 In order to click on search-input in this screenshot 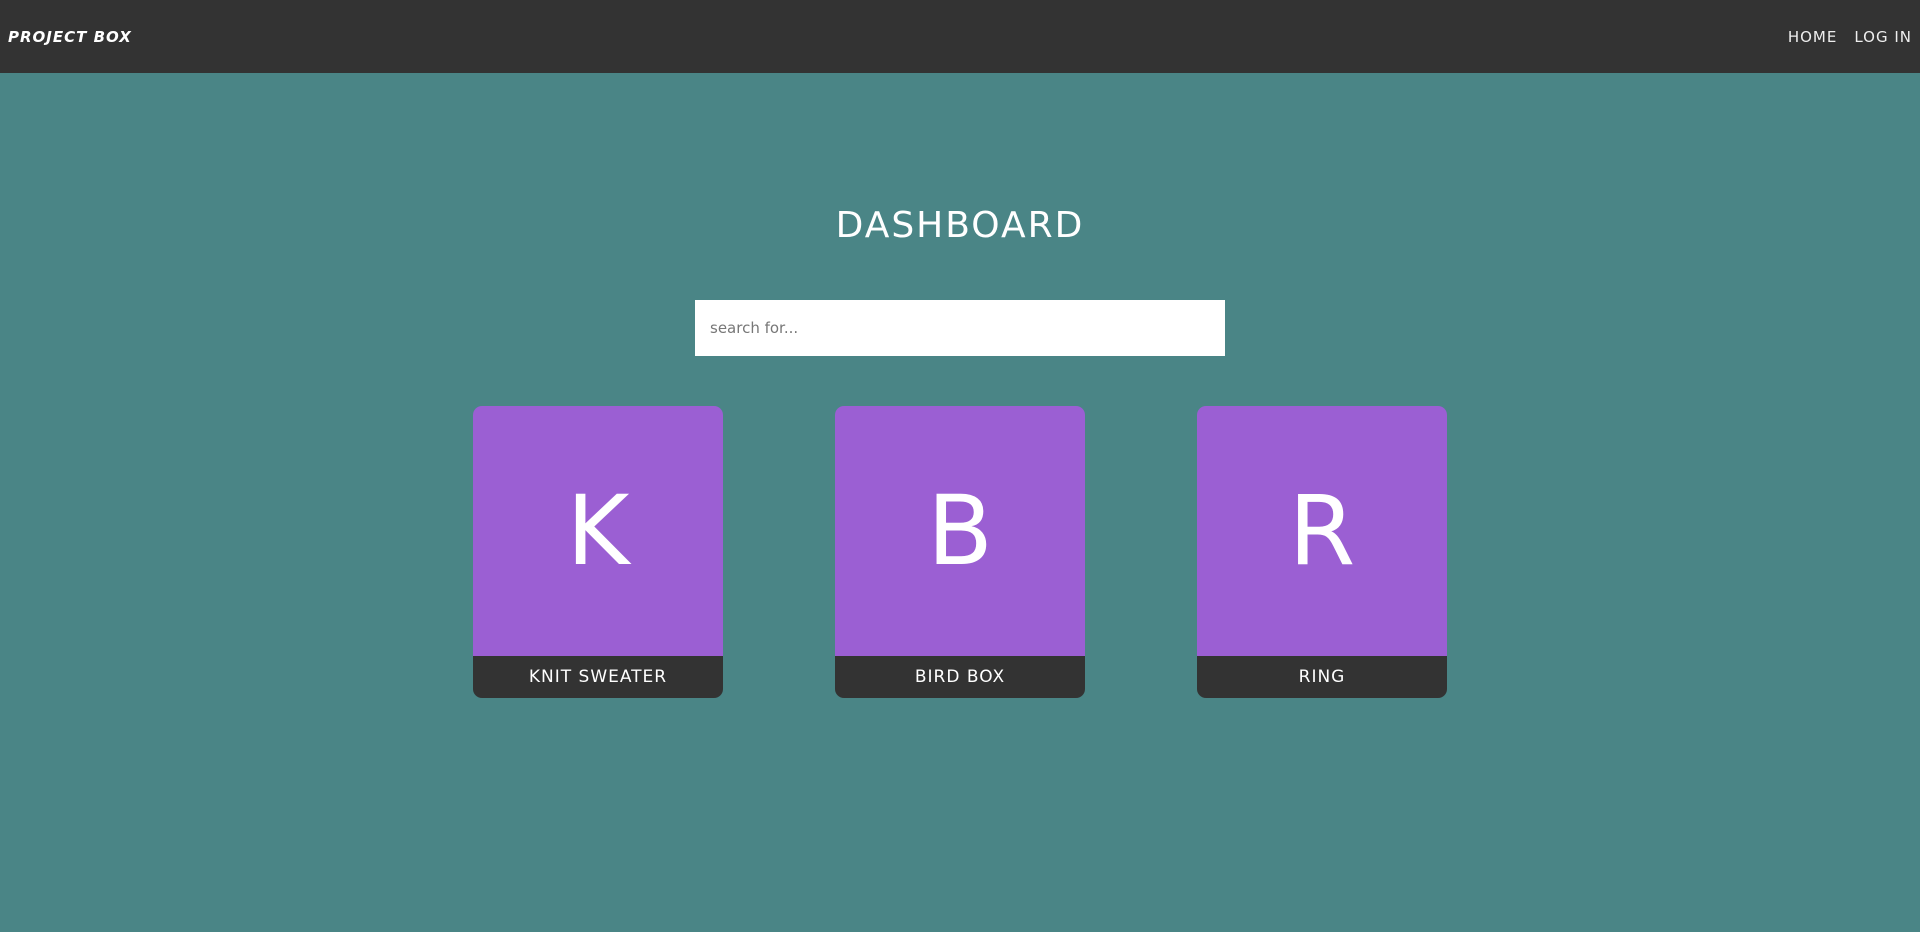, I will do `click(960, 328)`.